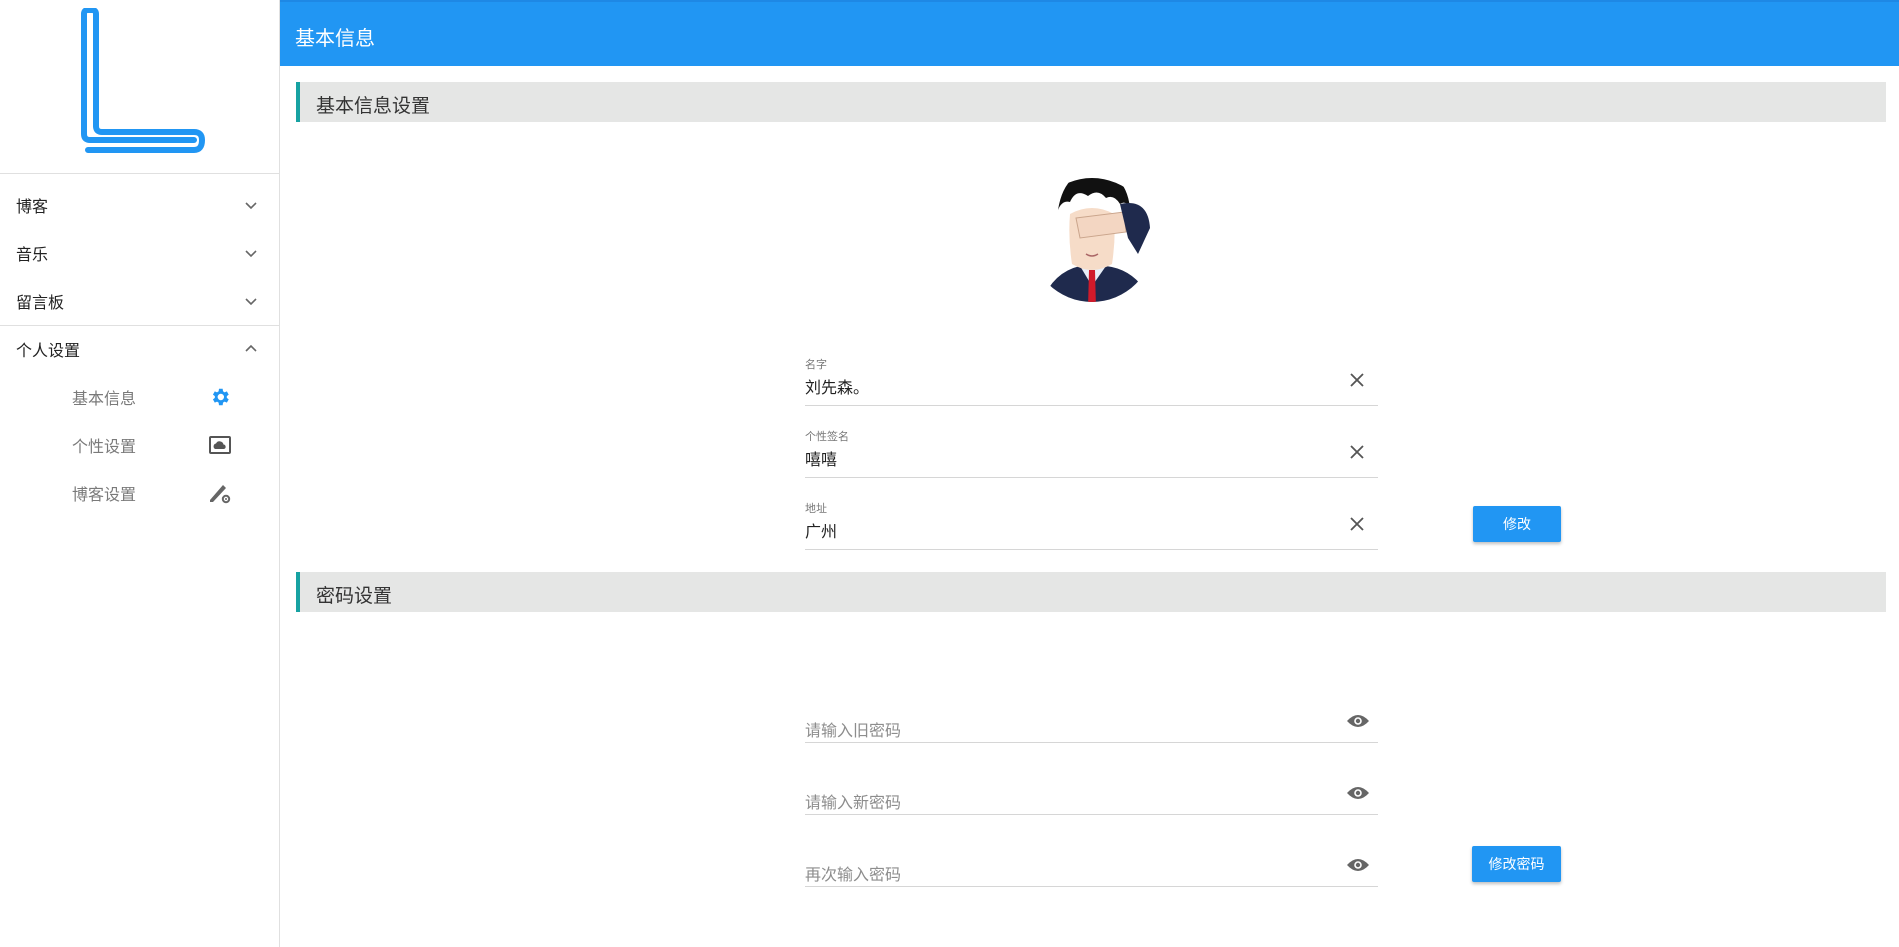 This screenshot has height=947, width=1899. Describe the element at coordinates (1089, 33) in the screenshot. I see `top-app-bar: 基本信息` at that location.